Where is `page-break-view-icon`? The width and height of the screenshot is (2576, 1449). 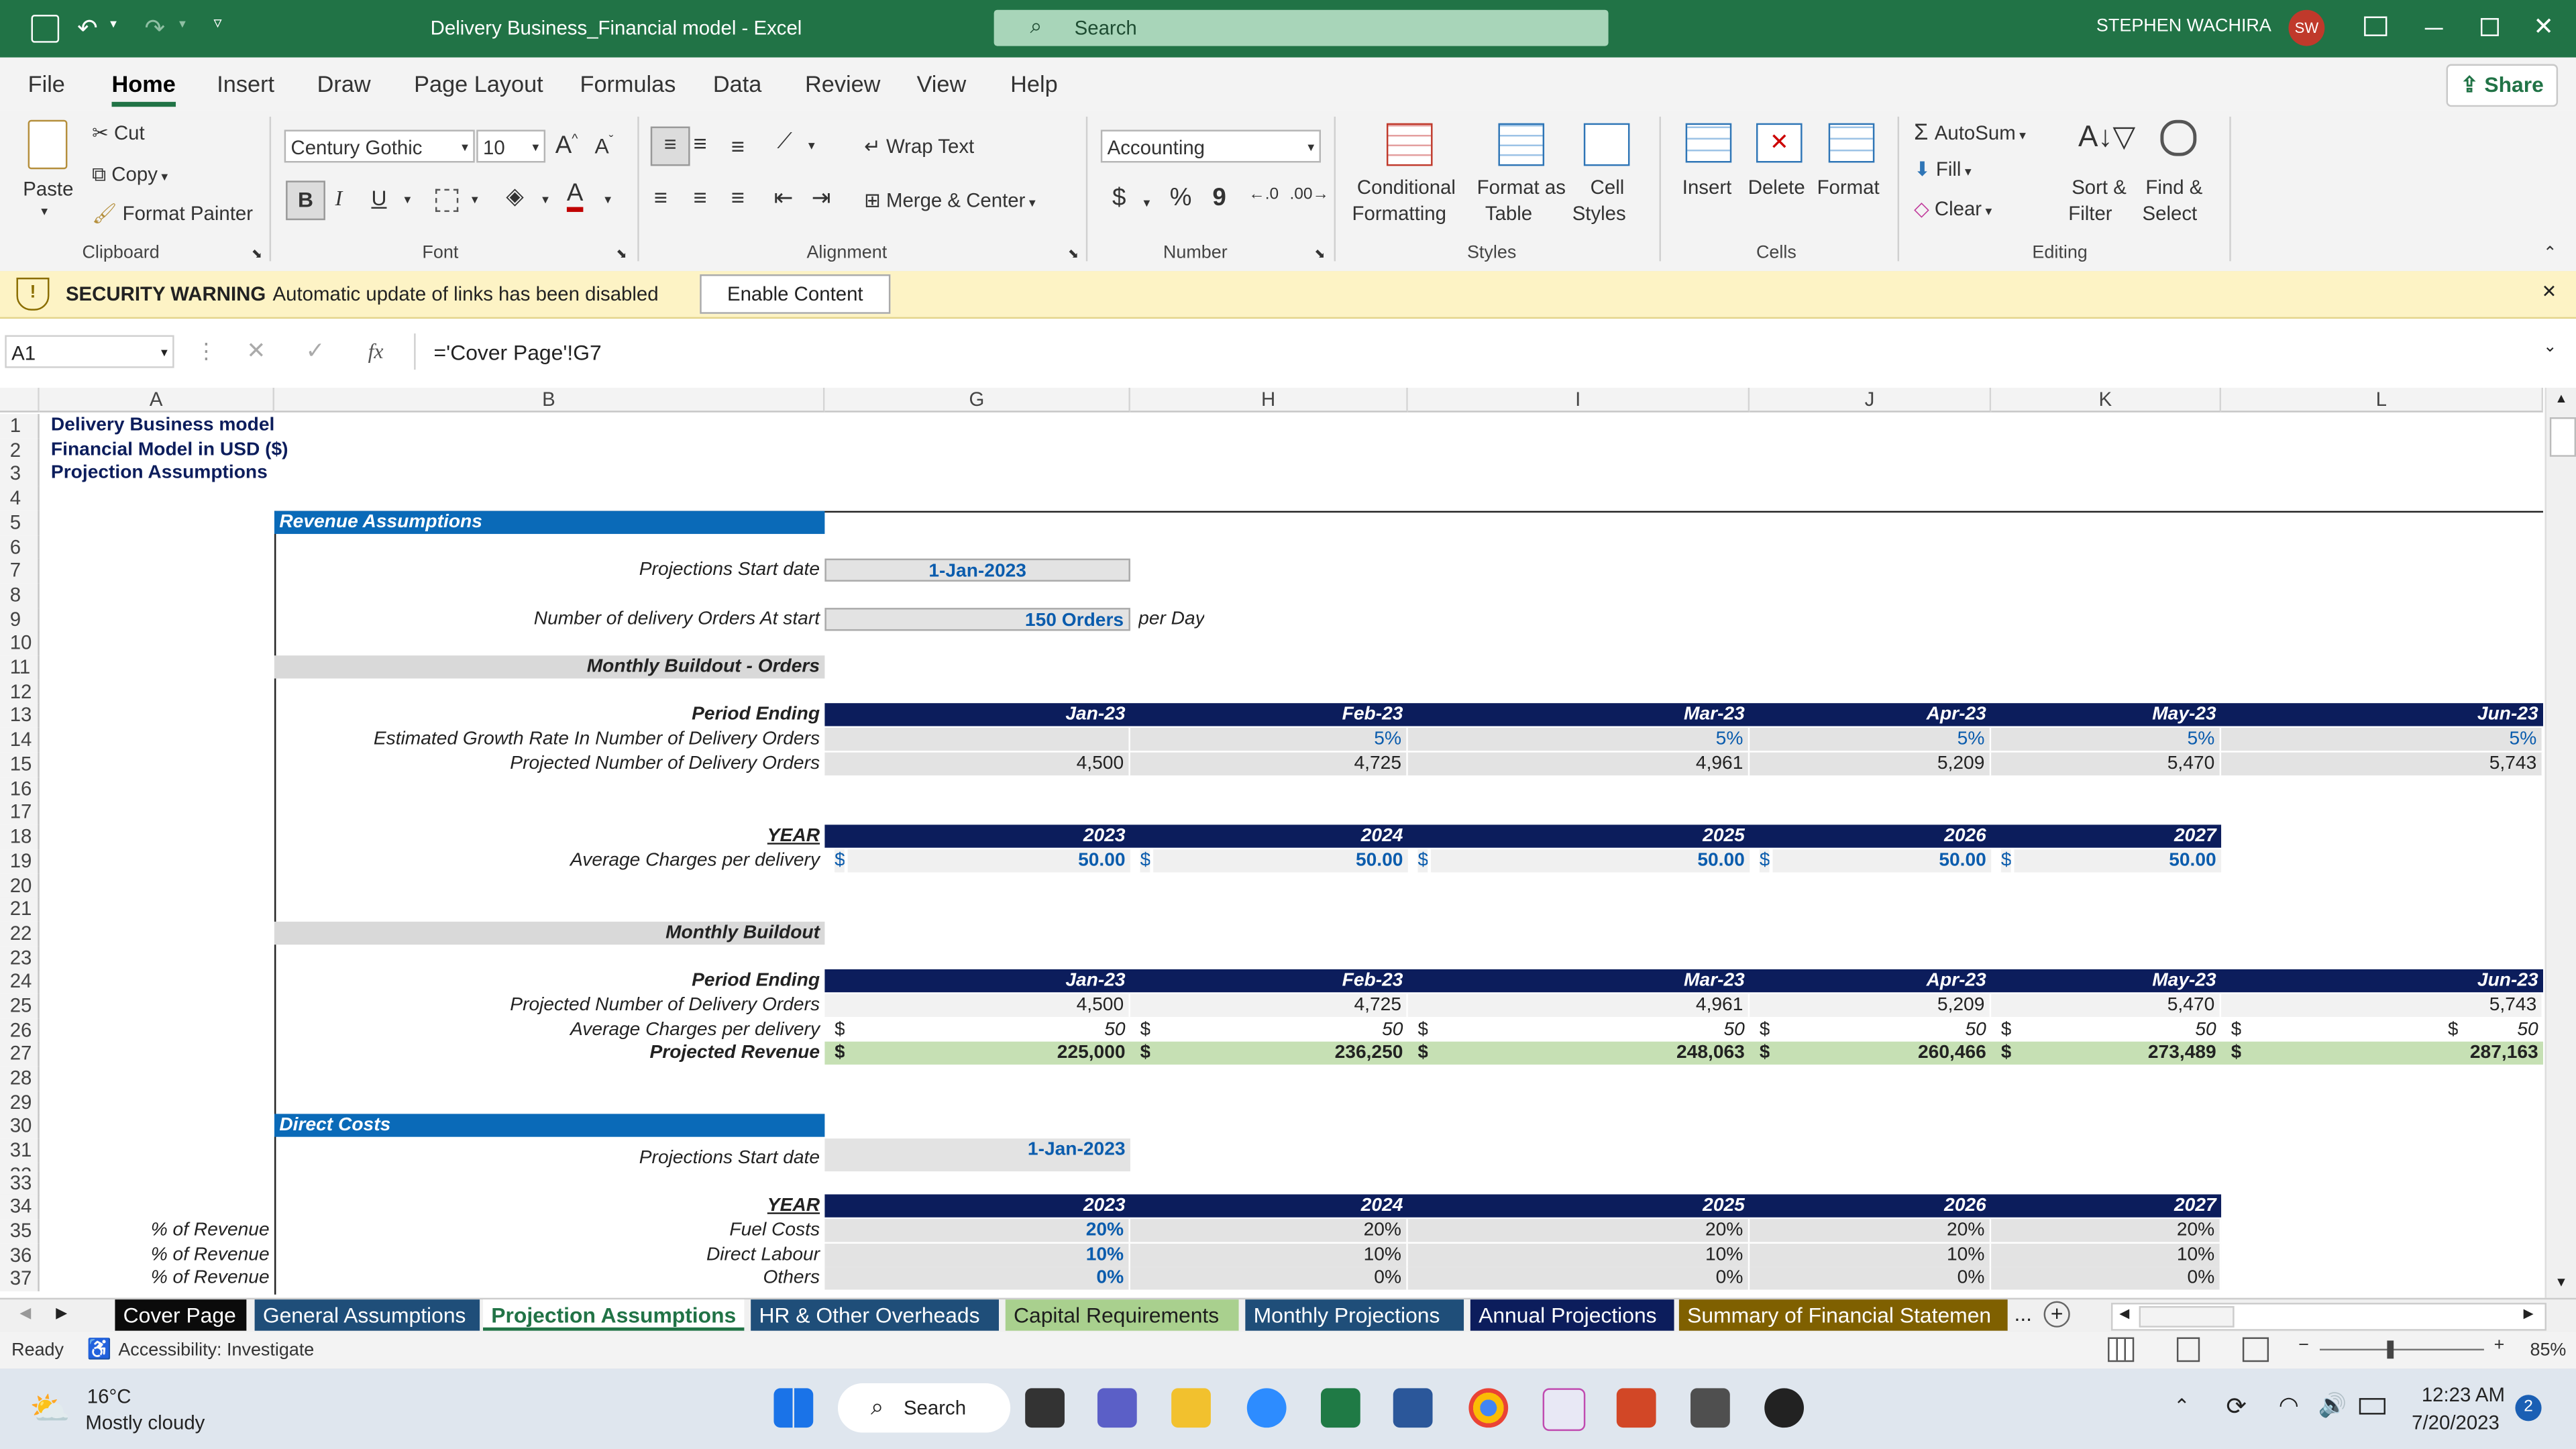 page-break-view-icon is located at coordinates (2255, 1349).